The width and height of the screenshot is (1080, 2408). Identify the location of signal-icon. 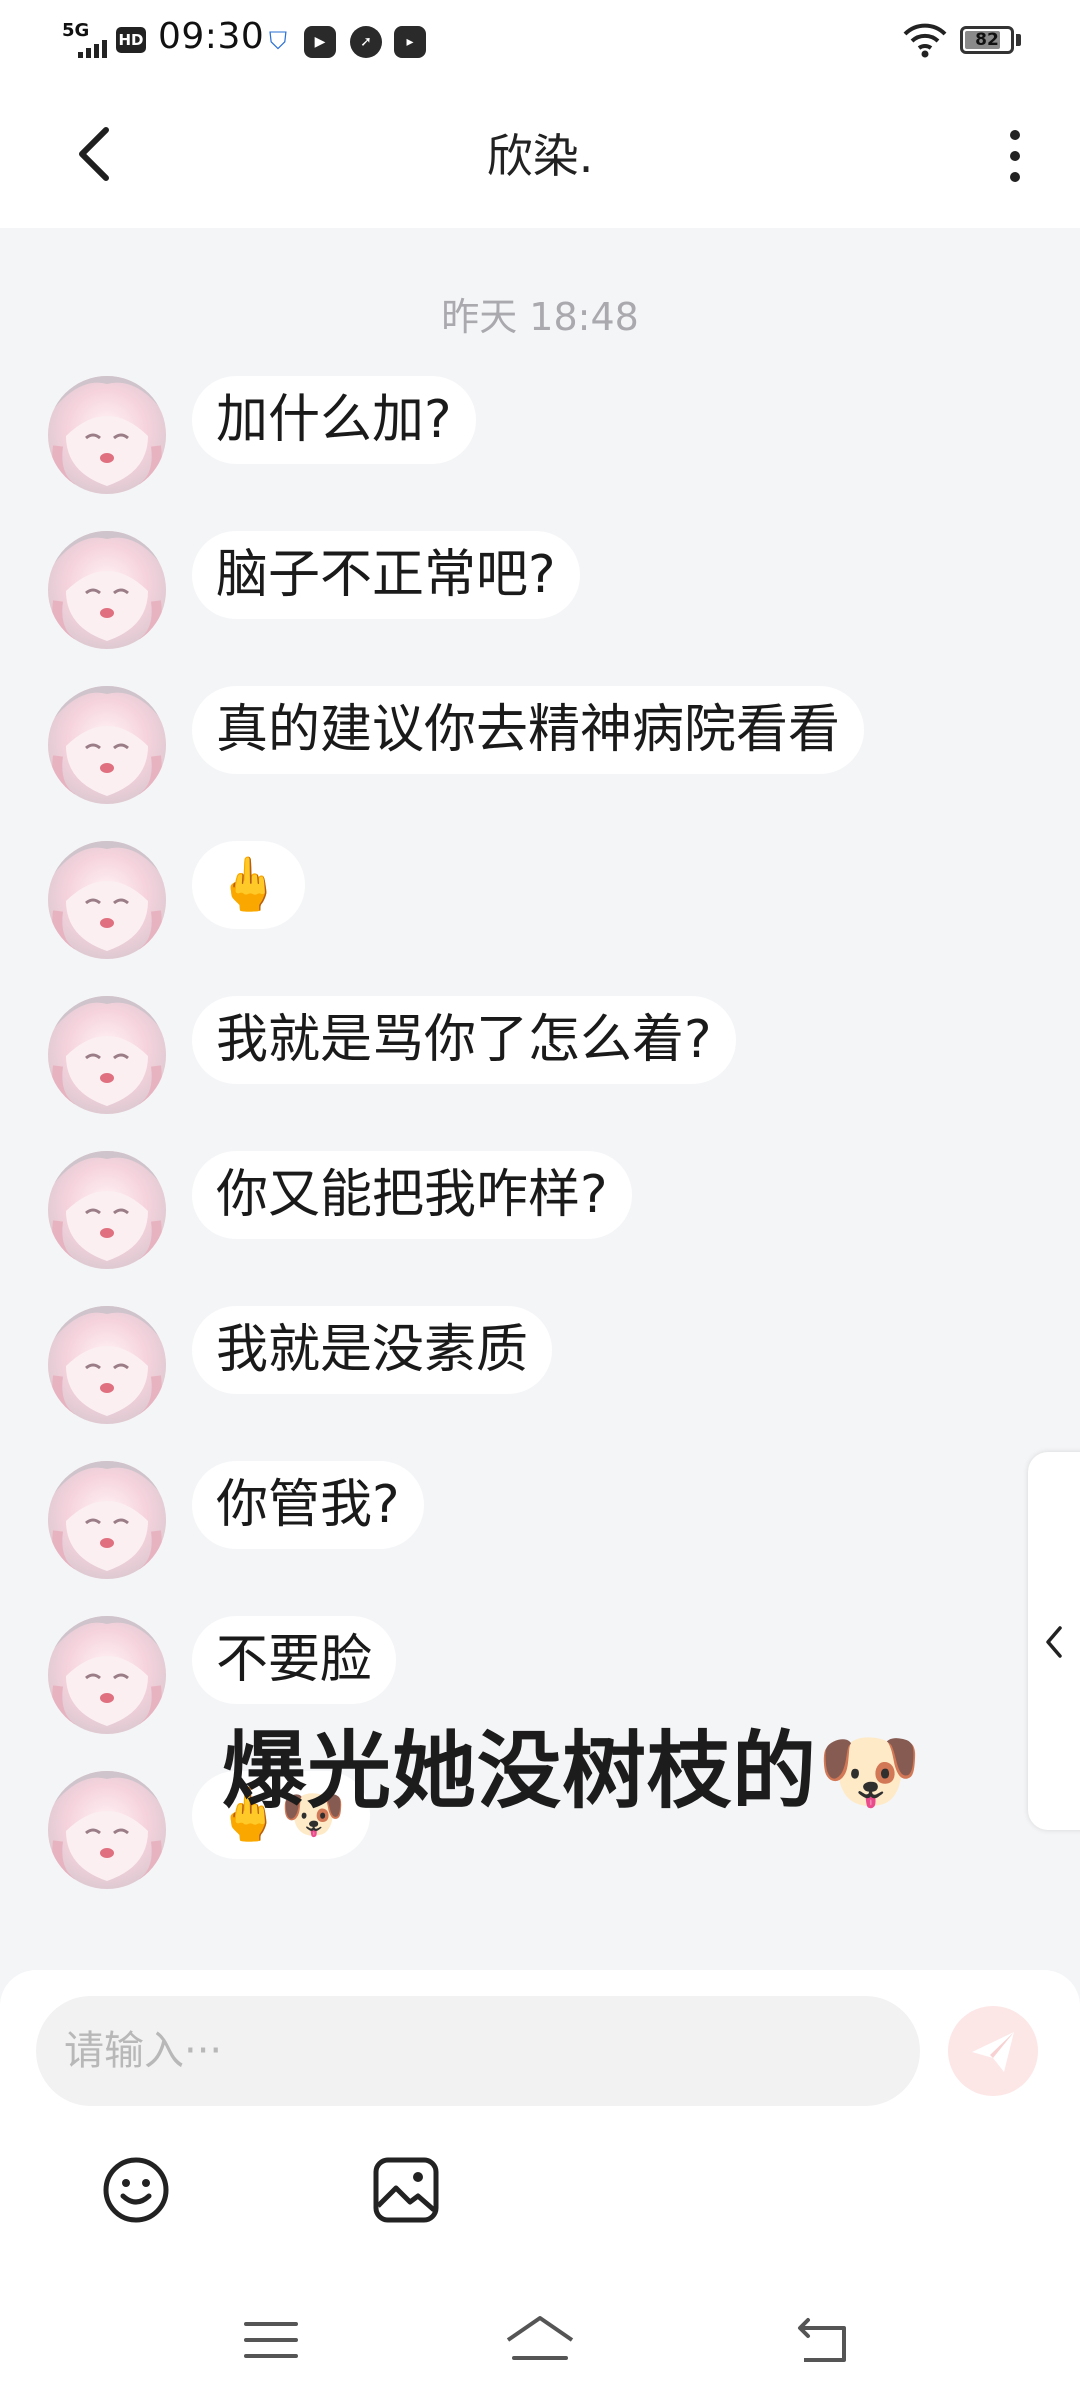
(93, 49).